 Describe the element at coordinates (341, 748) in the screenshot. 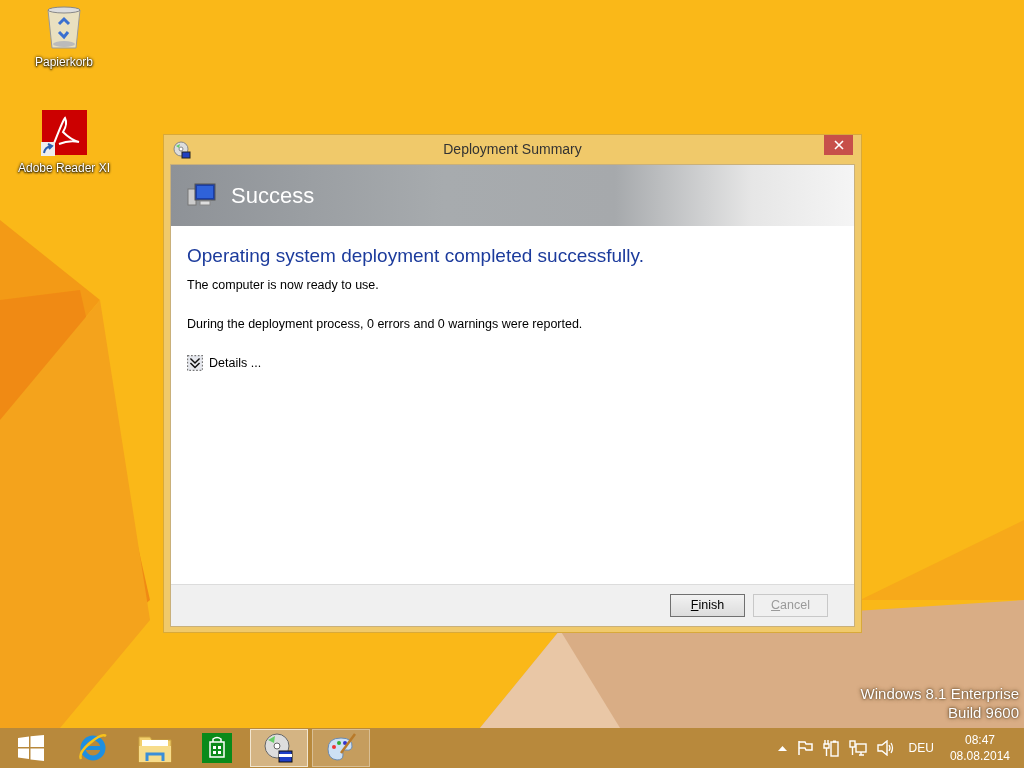

I see `palette-icon` at that location.